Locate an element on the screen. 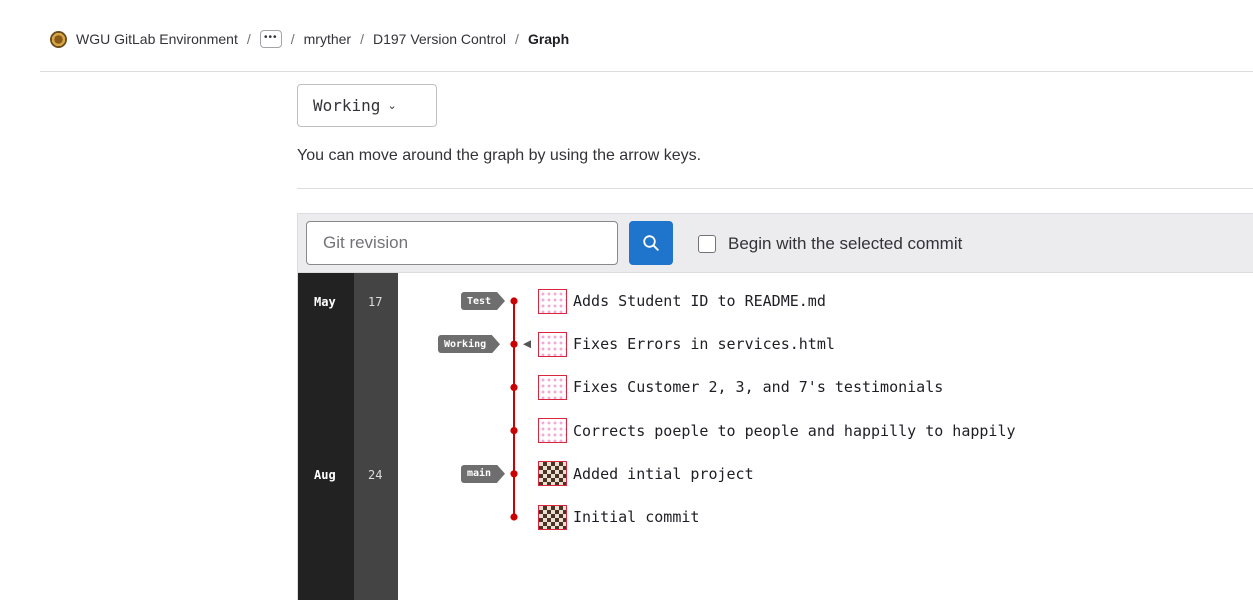  begin-with-selected-checkbox is located at coordinates (707, 244).